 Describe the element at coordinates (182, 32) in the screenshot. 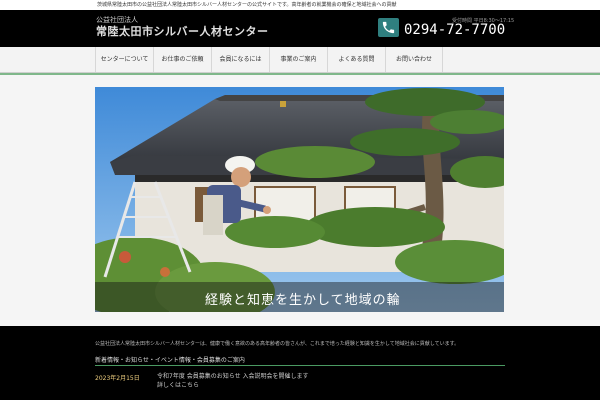

I see `site-logo: 常陸太田市シルバー人材センター` at that location.